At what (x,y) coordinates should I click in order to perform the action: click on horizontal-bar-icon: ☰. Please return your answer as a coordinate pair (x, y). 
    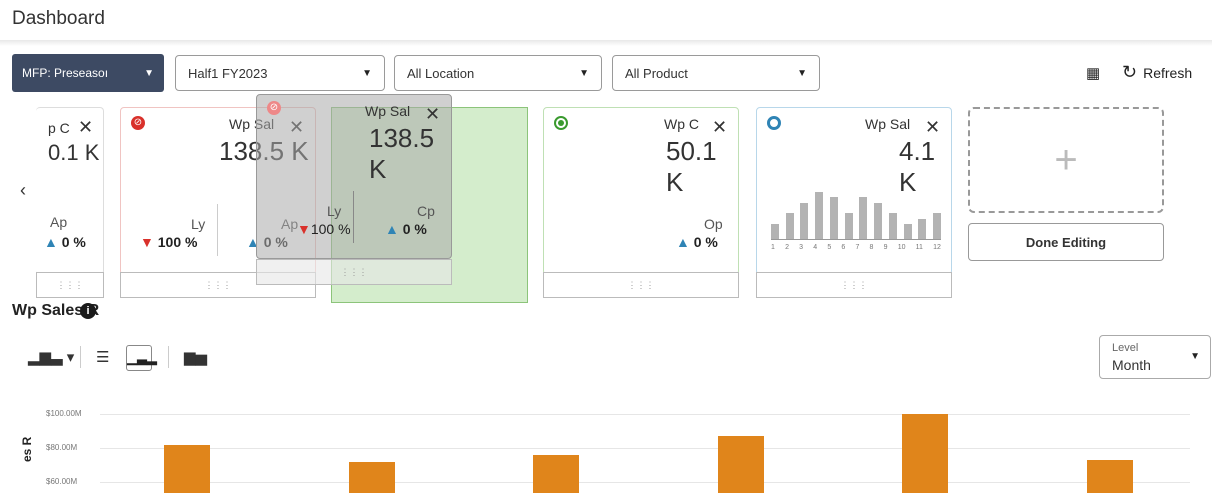
    Looking at the image, I should click on (102, 357).